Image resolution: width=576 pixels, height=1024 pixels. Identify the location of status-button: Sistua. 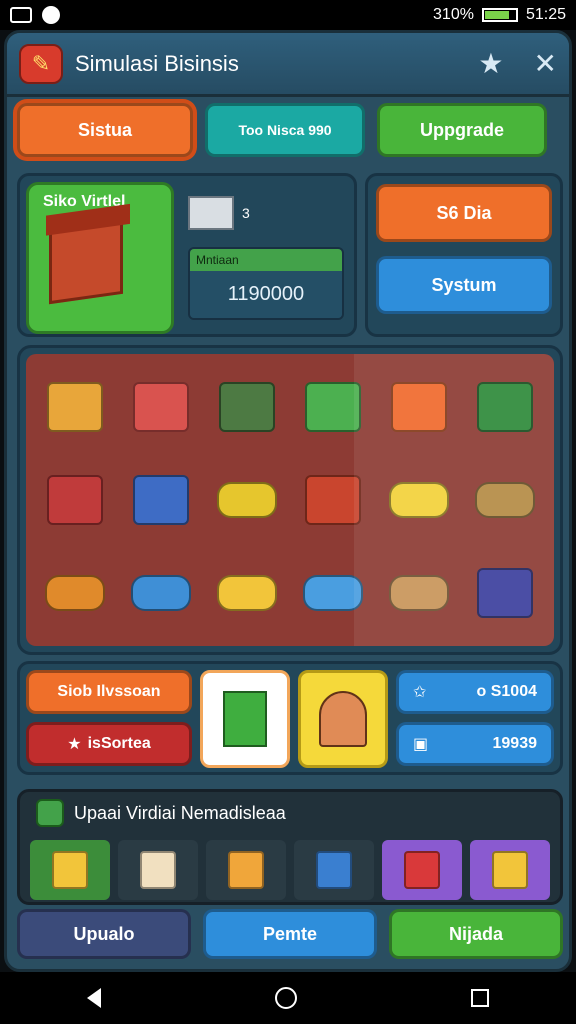
(105, 130).